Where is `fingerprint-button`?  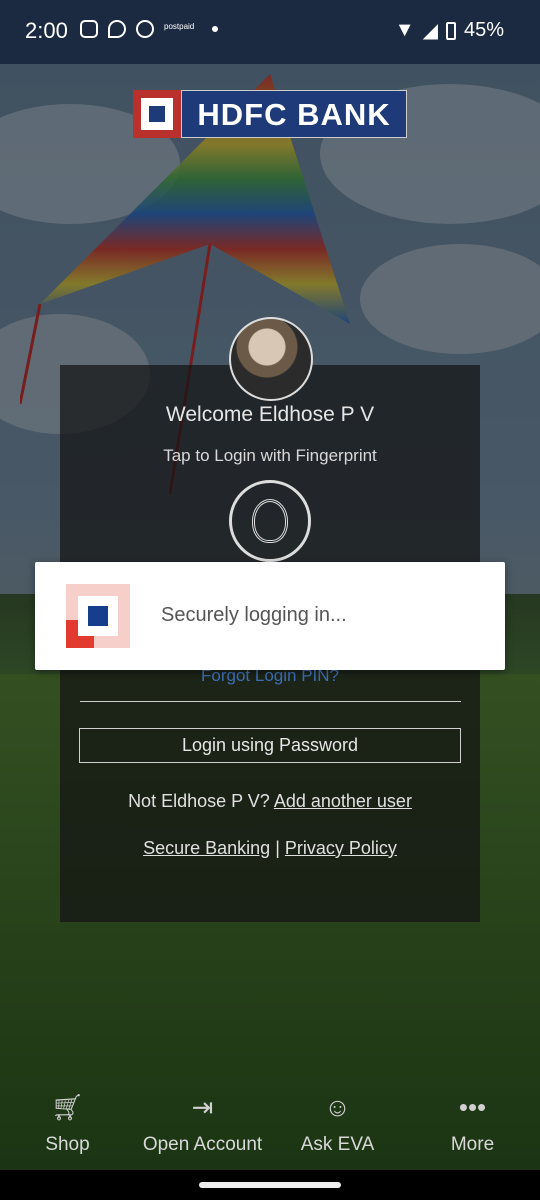
fingerprint-button is located at coordinates (270, 521).